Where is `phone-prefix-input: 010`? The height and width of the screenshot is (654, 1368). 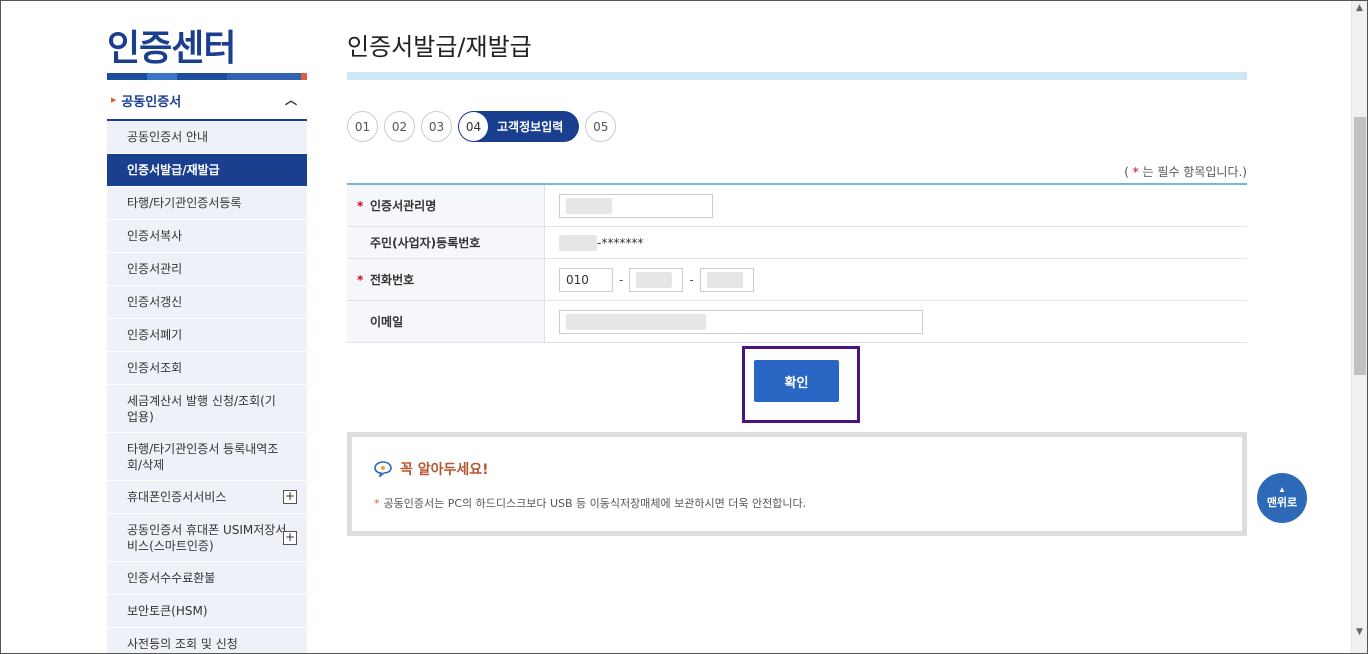
phone-prefix-input: 010 is located at coordinates (586, 279).